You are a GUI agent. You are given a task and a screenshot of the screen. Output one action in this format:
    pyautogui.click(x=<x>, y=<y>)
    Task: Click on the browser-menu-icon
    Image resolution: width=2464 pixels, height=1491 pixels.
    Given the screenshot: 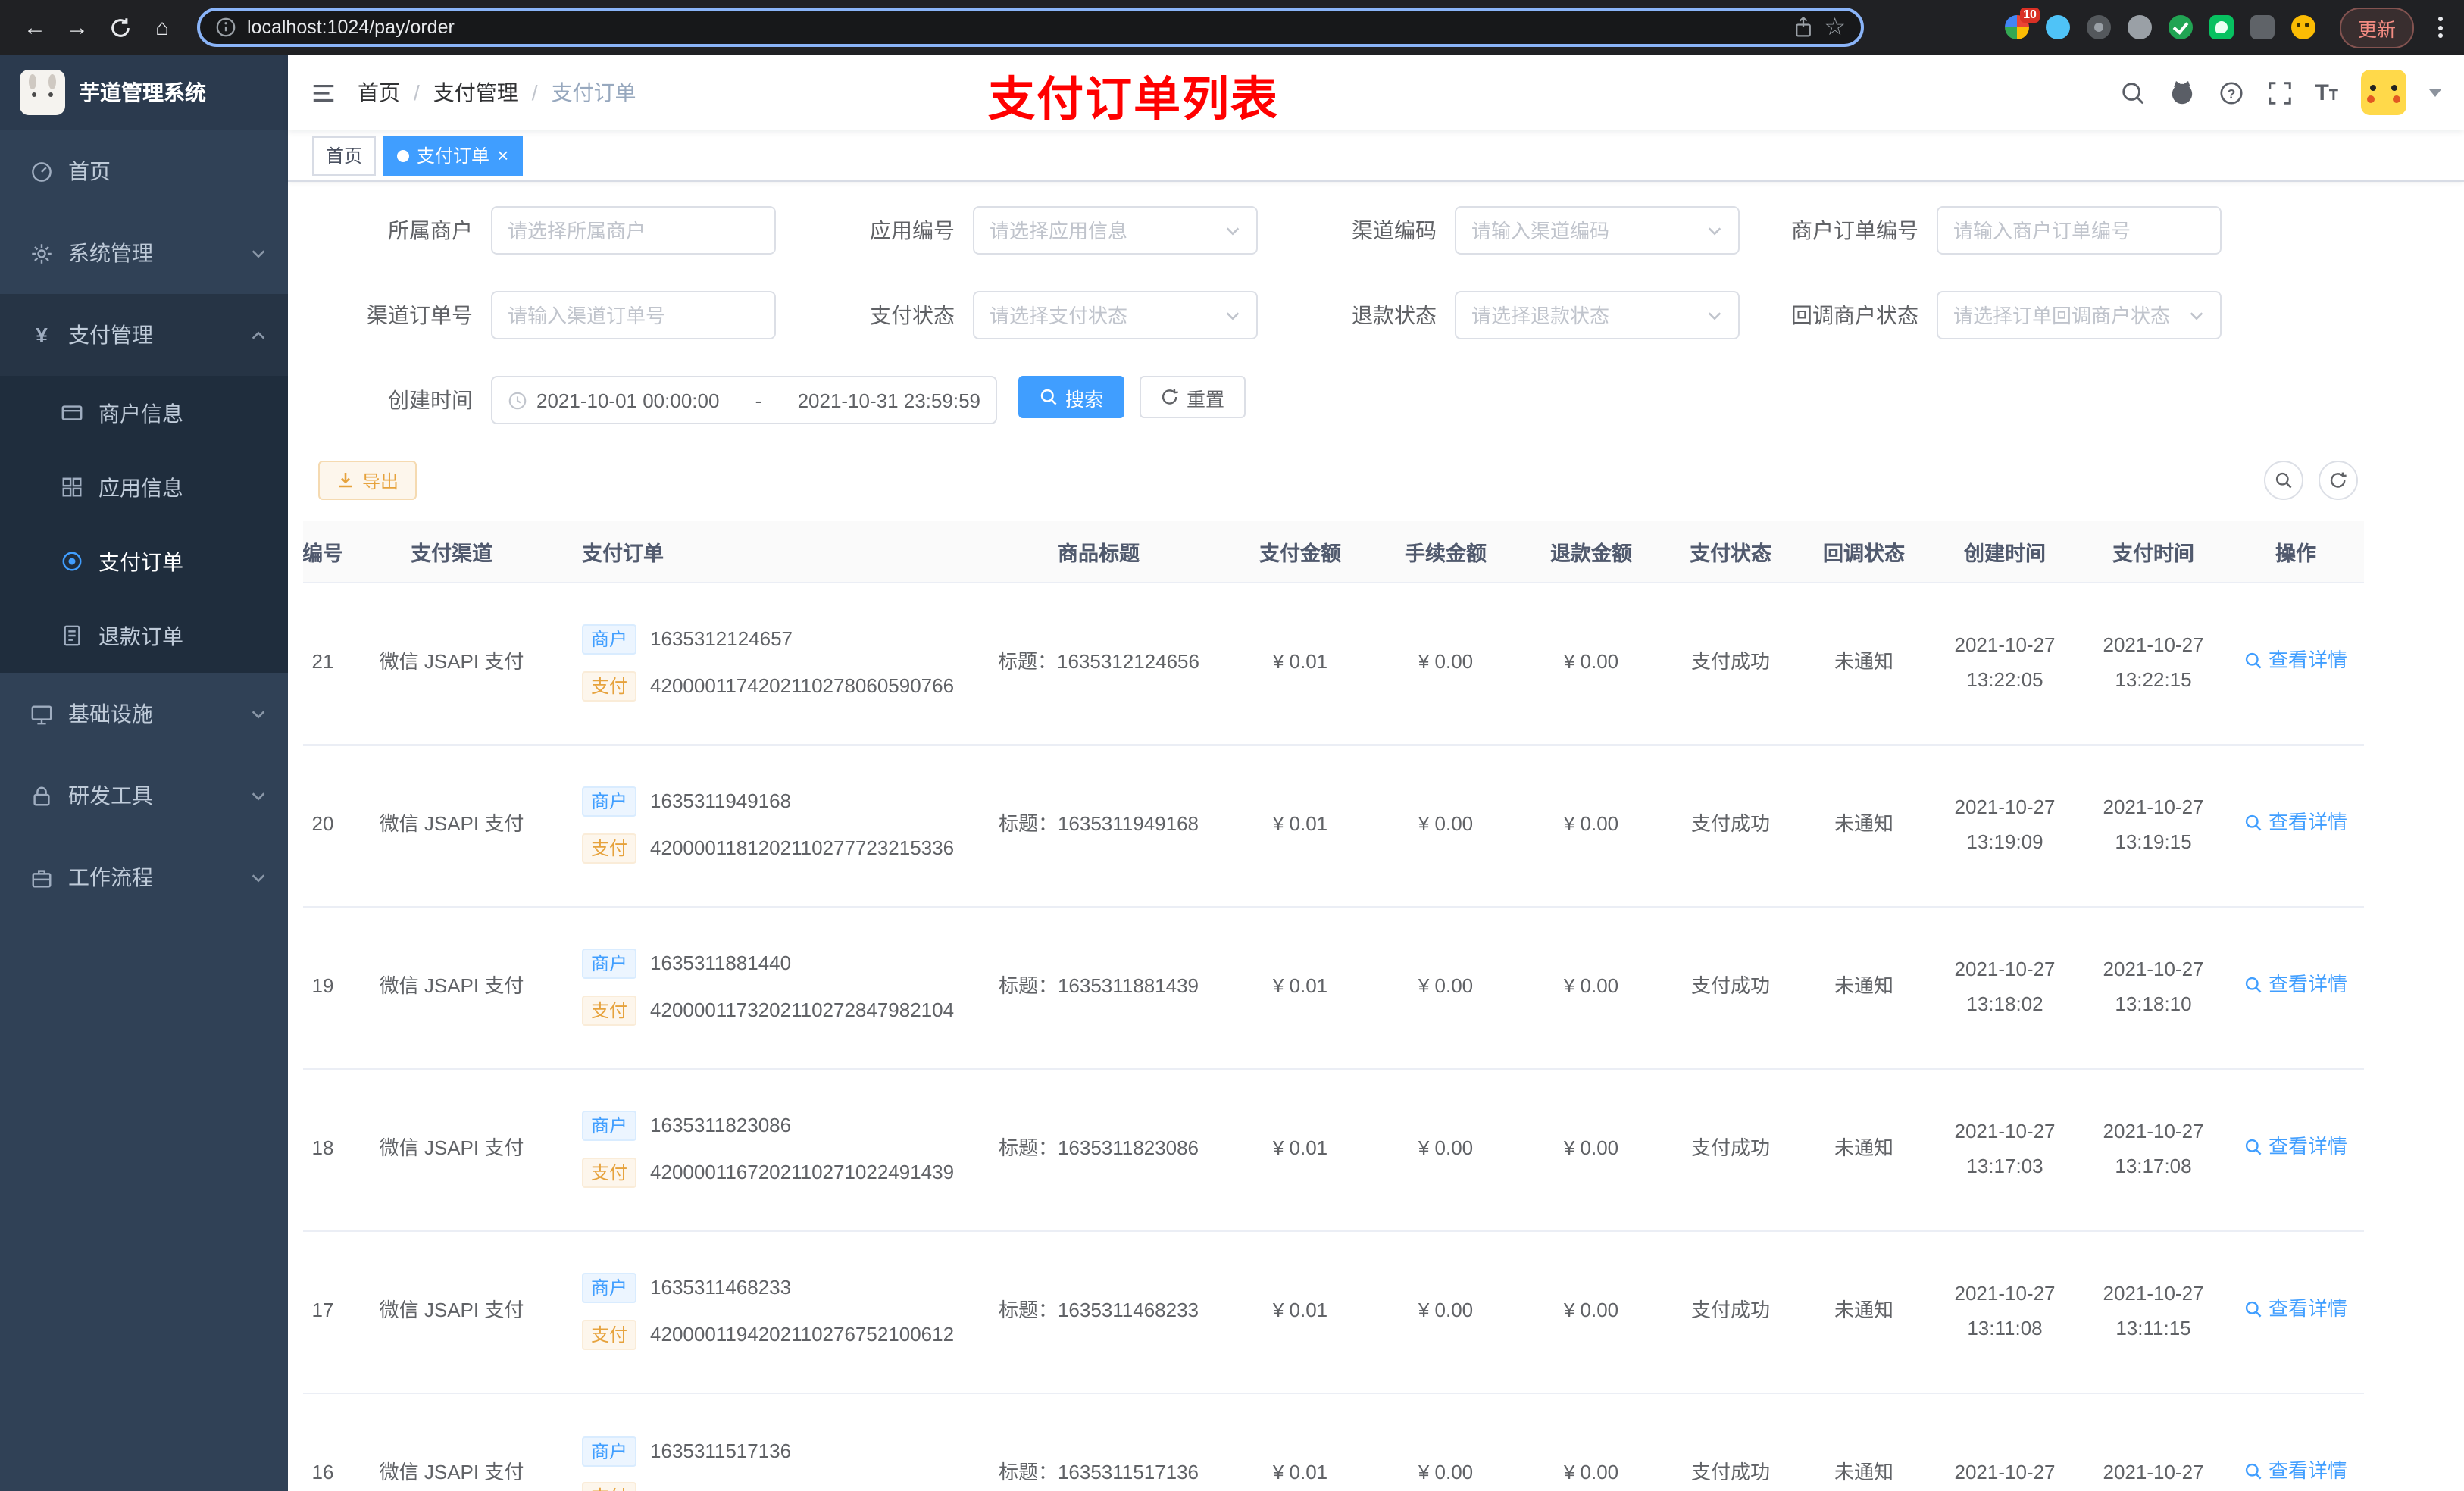 What is the action you would take?
    pyautogui.click(x=2440, y=27)
    